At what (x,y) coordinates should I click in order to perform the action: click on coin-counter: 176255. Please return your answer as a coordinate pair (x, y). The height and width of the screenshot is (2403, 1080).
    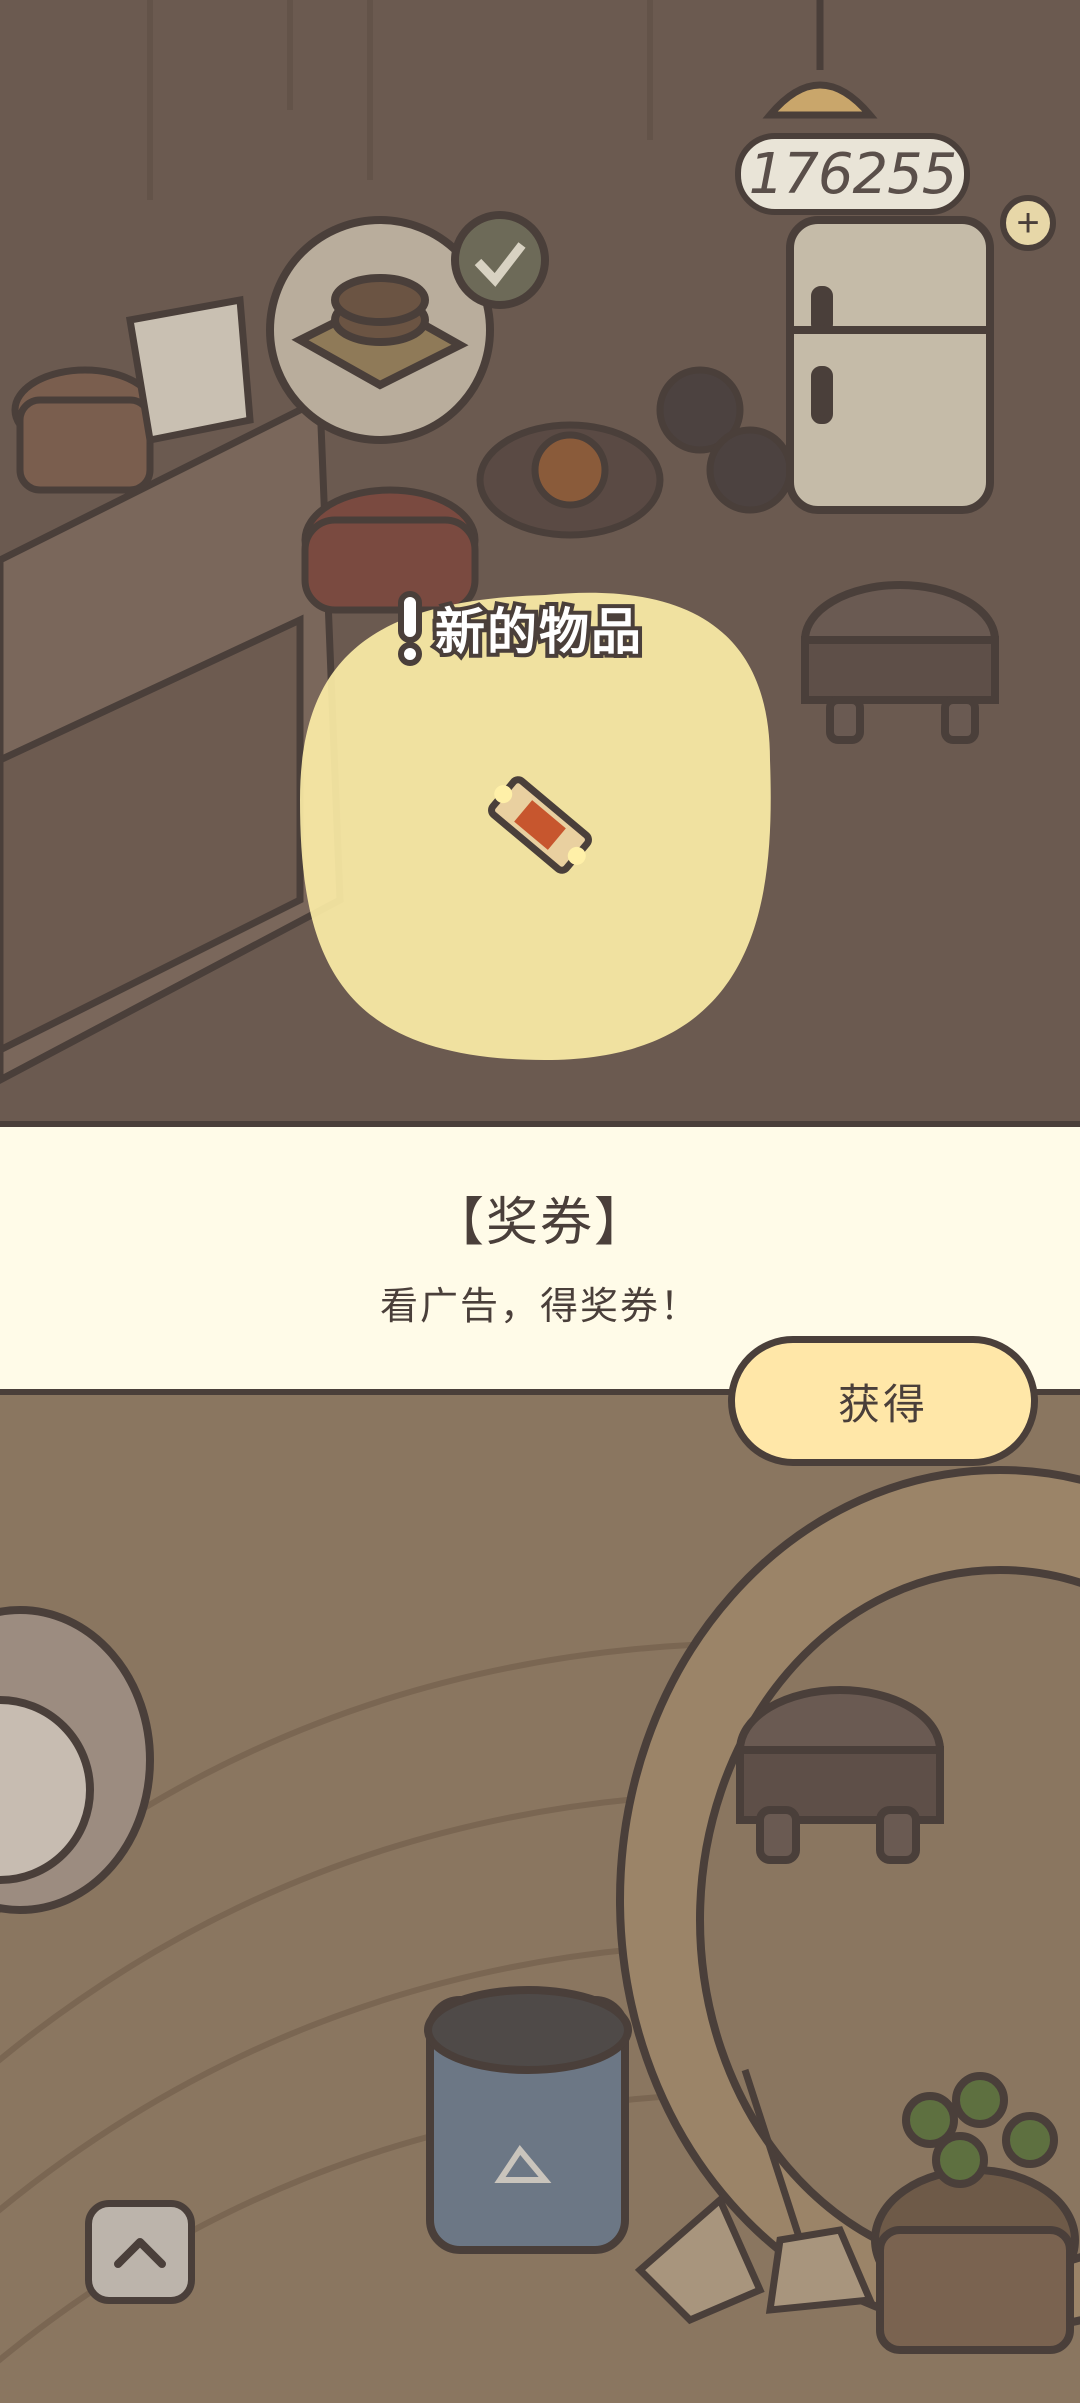
    Looking at the image, I should click on (852, 174).